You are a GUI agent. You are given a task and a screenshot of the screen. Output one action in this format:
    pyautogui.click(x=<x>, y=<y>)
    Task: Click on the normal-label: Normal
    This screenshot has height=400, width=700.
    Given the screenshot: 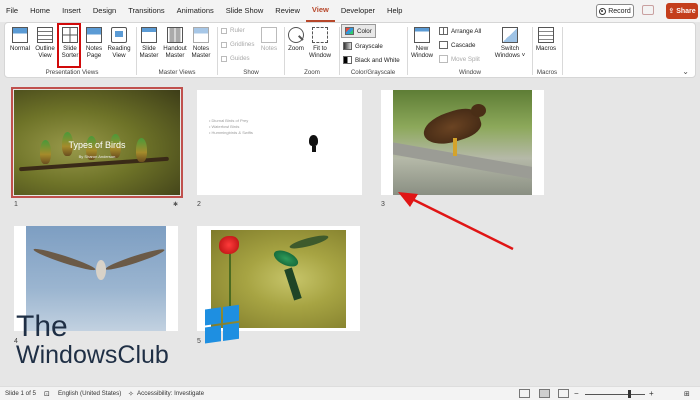 What is the action you would take?
    pyautogui.click(x=20, y=48)
    